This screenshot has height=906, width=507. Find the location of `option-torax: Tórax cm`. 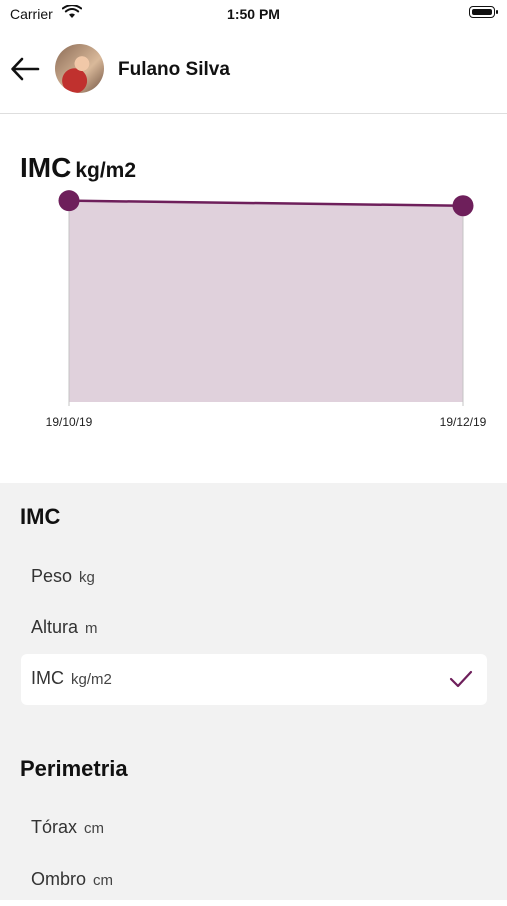

option-torax: Tórax cm is located at coordinates (254, 828).